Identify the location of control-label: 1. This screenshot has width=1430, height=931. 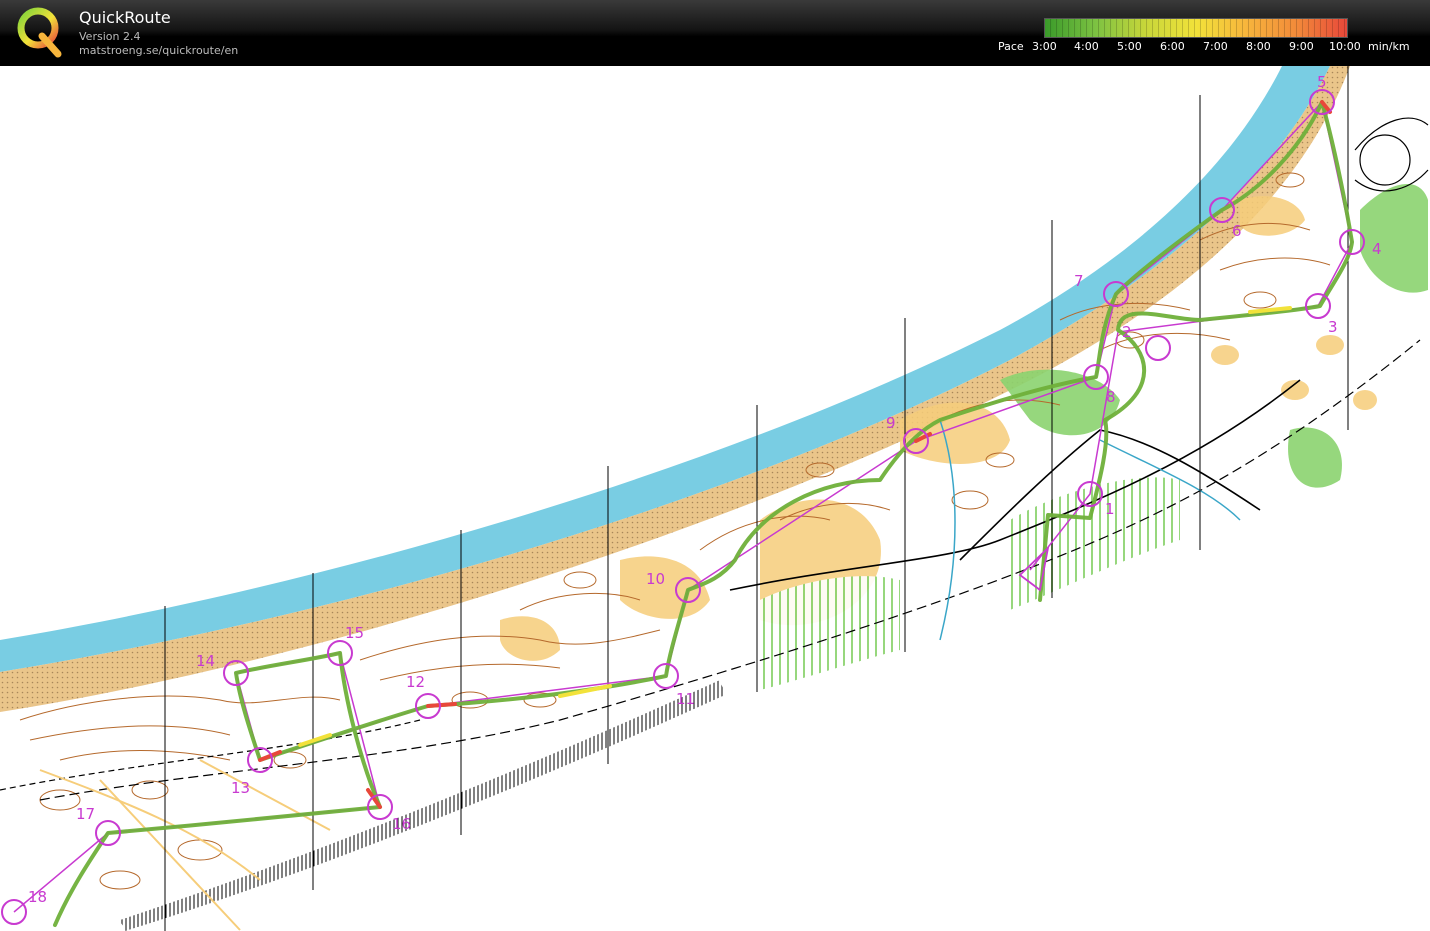
(1110, 509).